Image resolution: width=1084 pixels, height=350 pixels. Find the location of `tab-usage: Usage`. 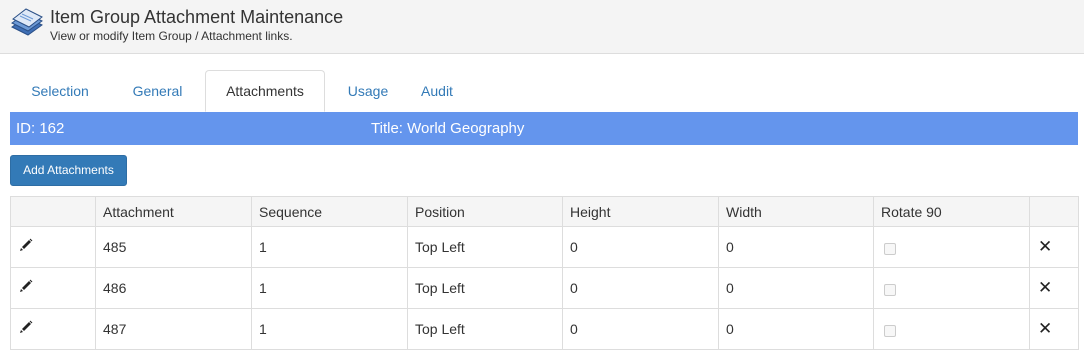

tab-usage: Usage is located at coordinates (368, 91).